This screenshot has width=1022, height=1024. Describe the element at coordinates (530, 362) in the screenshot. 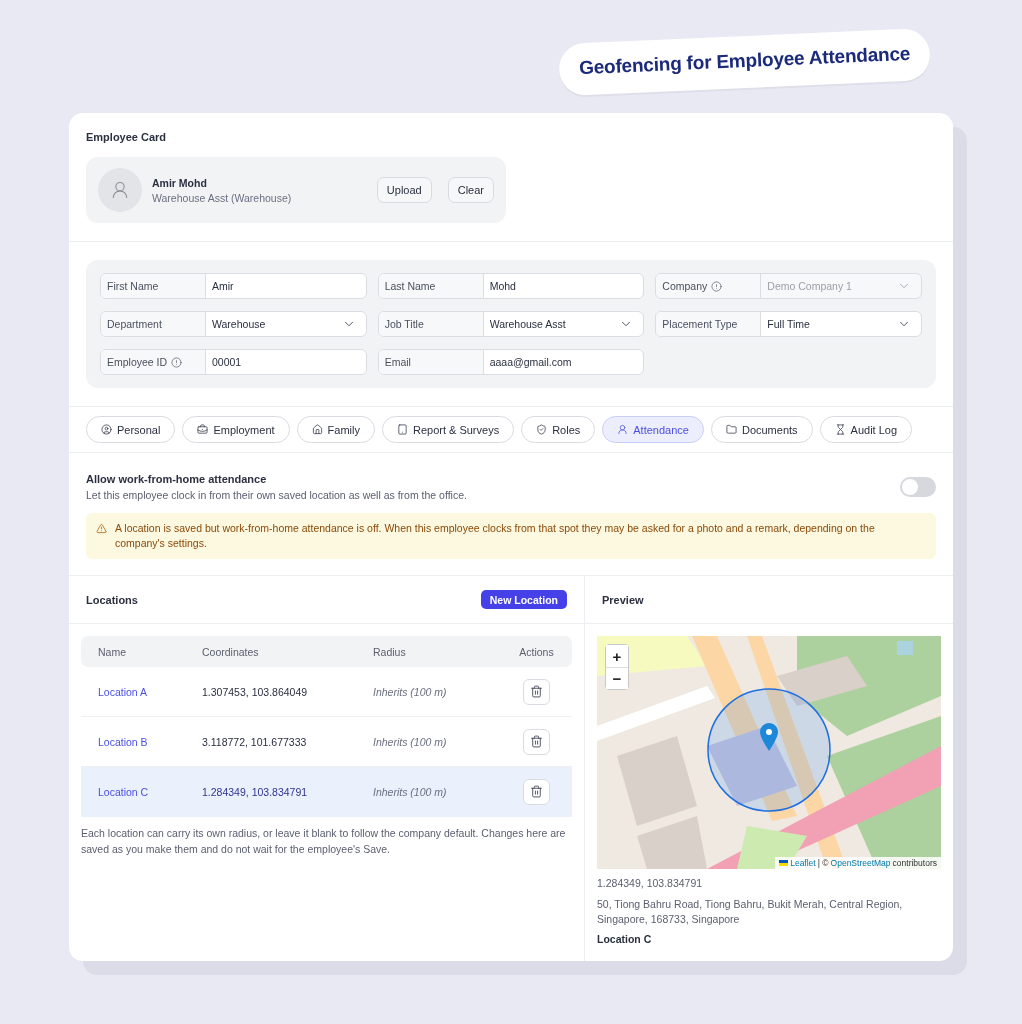

I see `field-value: aaaa@gmail.com` at that location.